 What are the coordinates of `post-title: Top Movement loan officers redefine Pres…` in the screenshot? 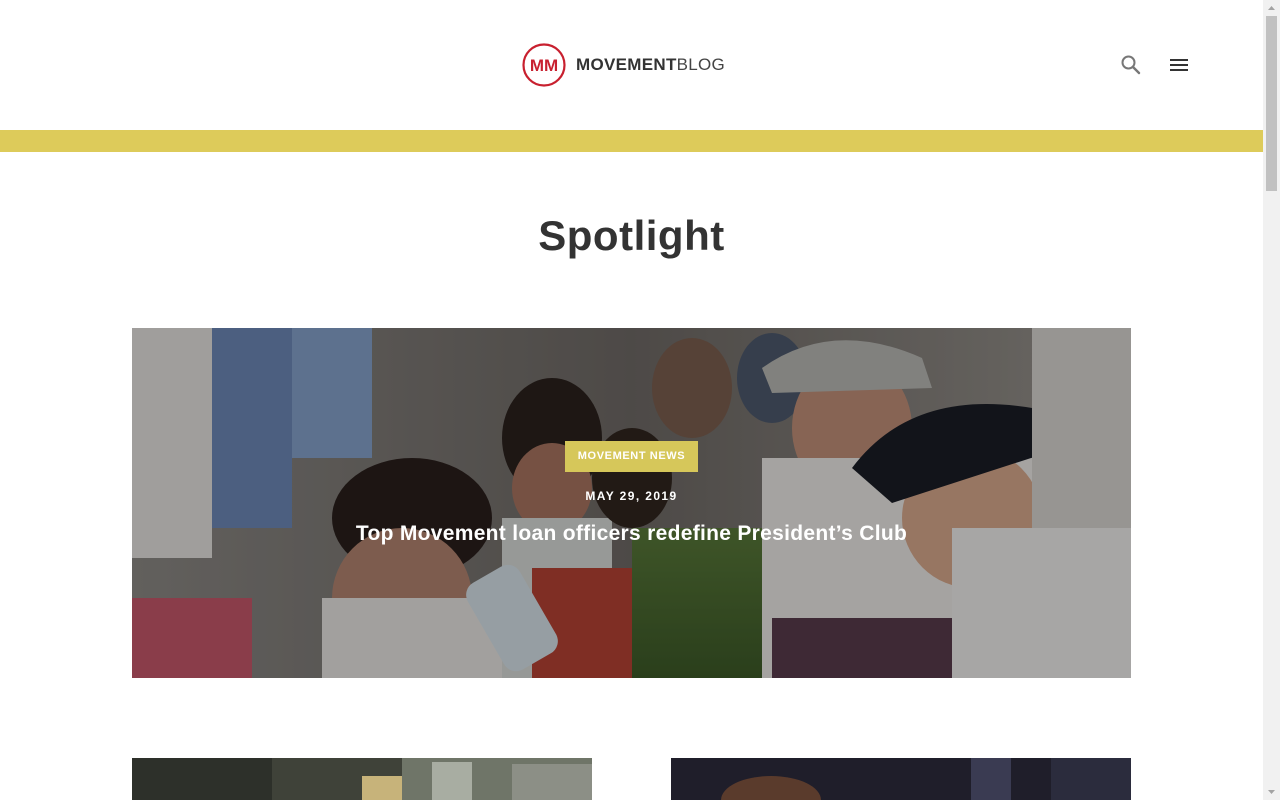 It's located at (631, 534).